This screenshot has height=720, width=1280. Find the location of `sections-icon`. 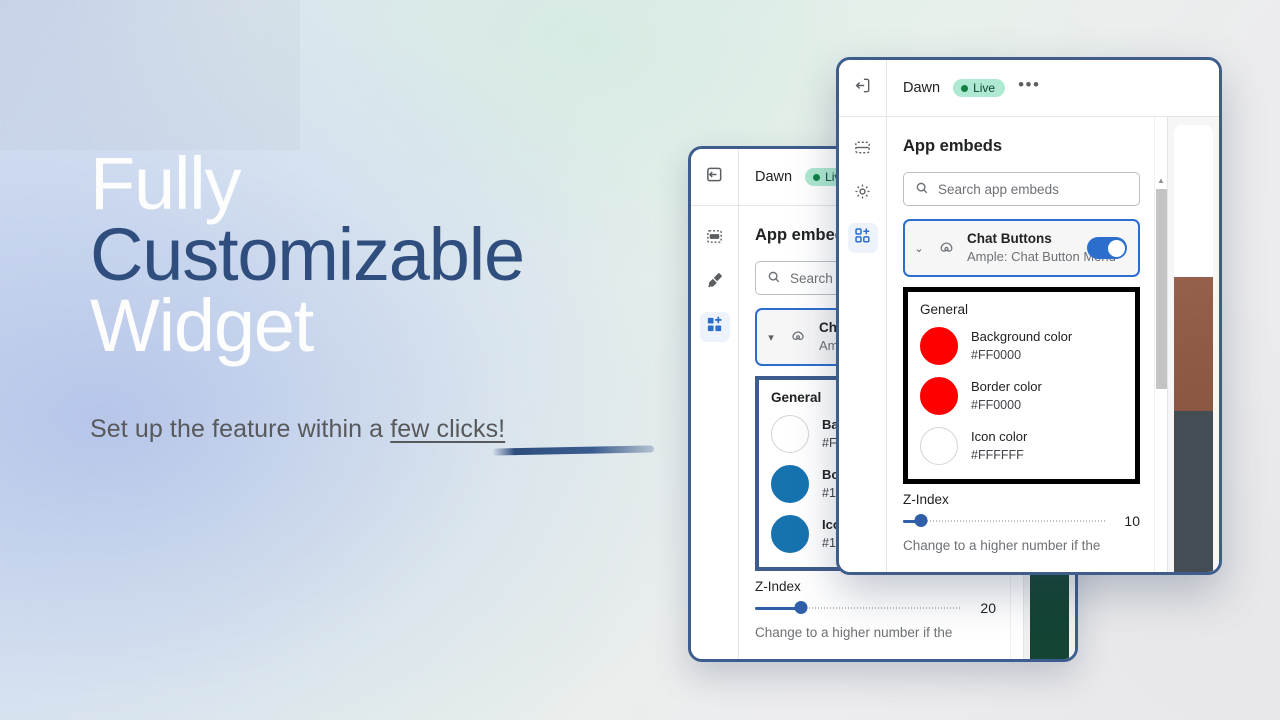

sections-icon is located at coordinates (862, 150).